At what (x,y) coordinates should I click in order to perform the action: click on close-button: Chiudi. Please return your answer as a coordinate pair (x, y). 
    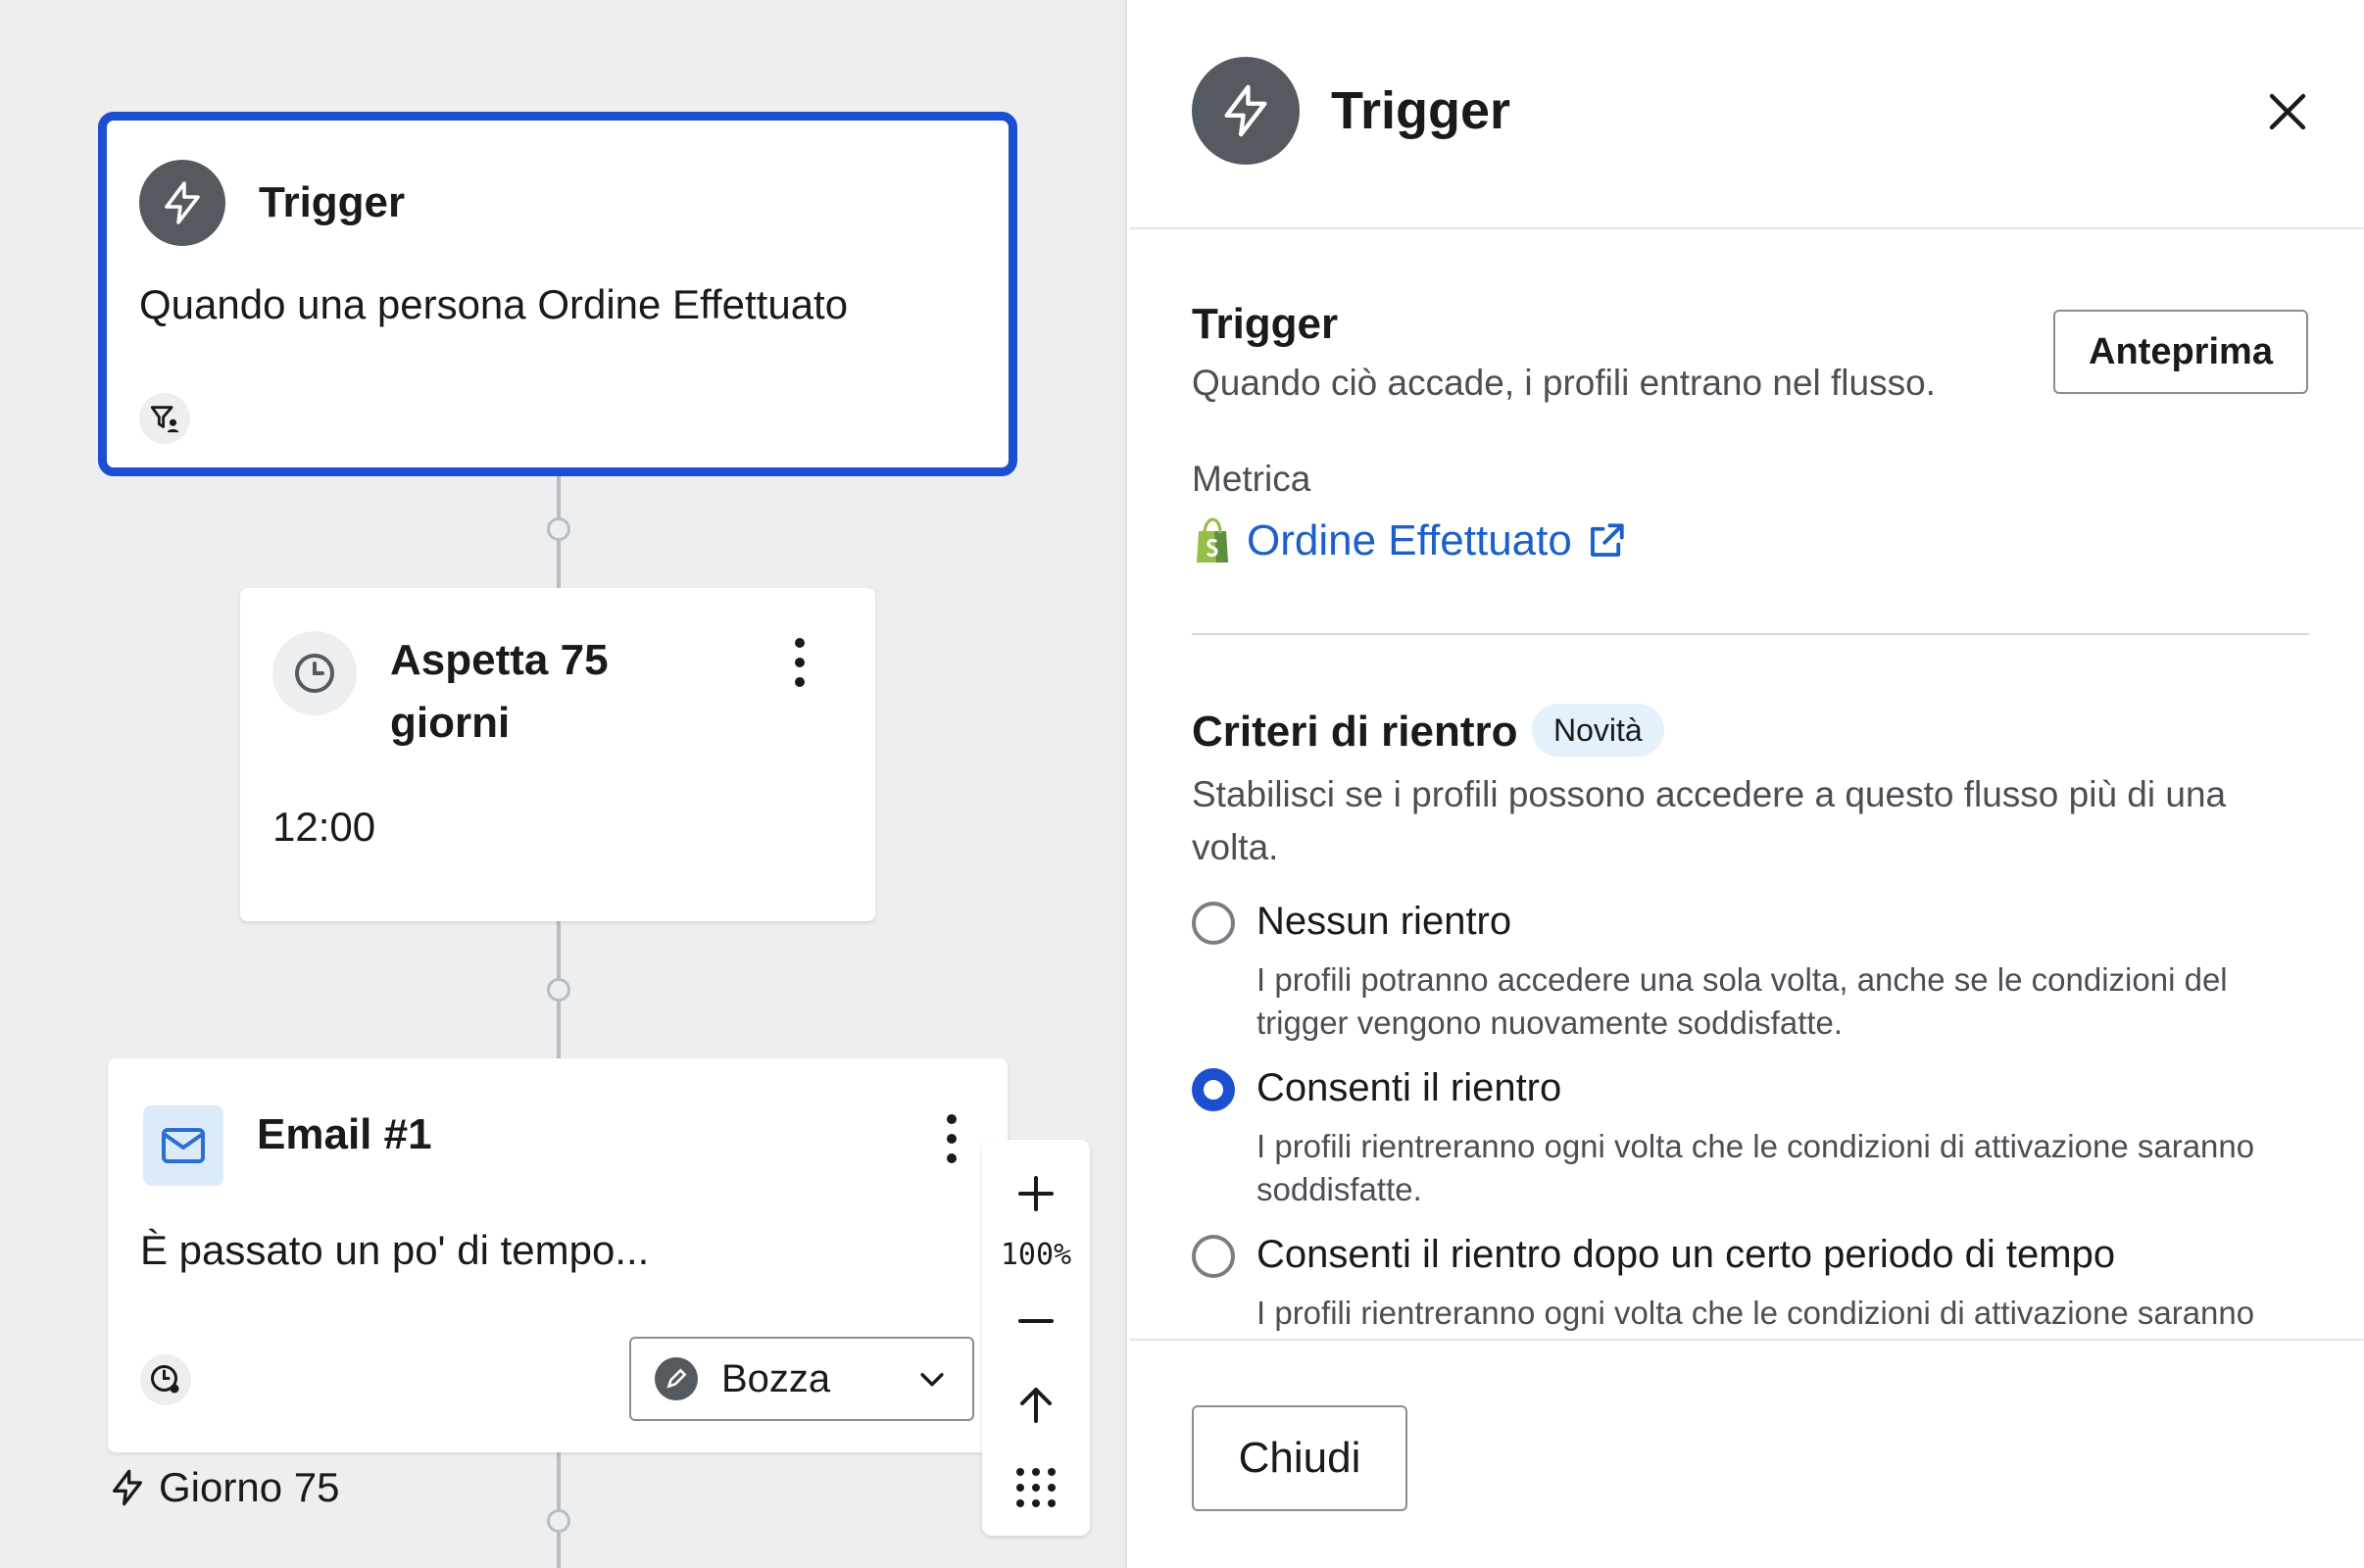
    Looking at the image, I should click on (1299, 1458).